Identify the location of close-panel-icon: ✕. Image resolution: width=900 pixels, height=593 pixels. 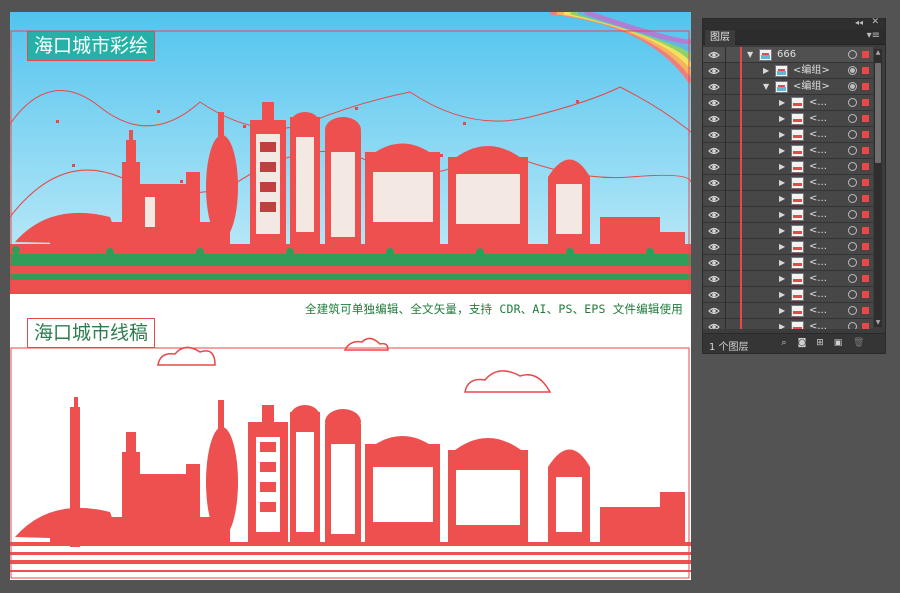
(875, 22).